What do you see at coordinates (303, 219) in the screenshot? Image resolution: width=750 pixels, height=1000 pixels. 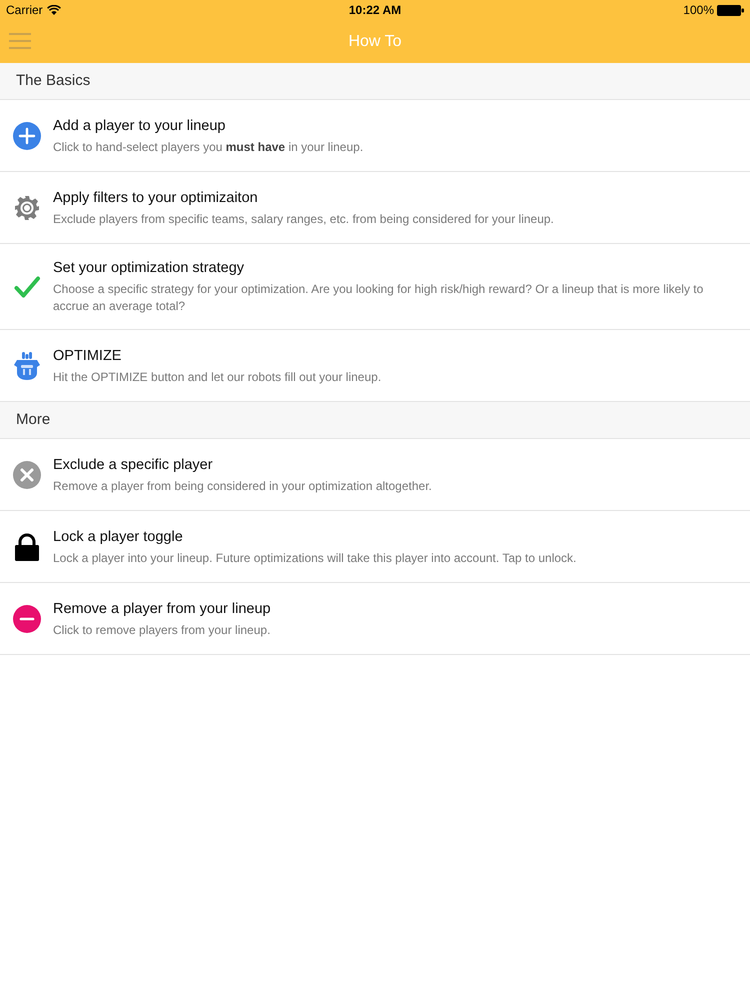 I see `row-description: Exclude players from specific teams, salary ranges, etc. from being considered for your lineup.` at bounding box center [303, 219].